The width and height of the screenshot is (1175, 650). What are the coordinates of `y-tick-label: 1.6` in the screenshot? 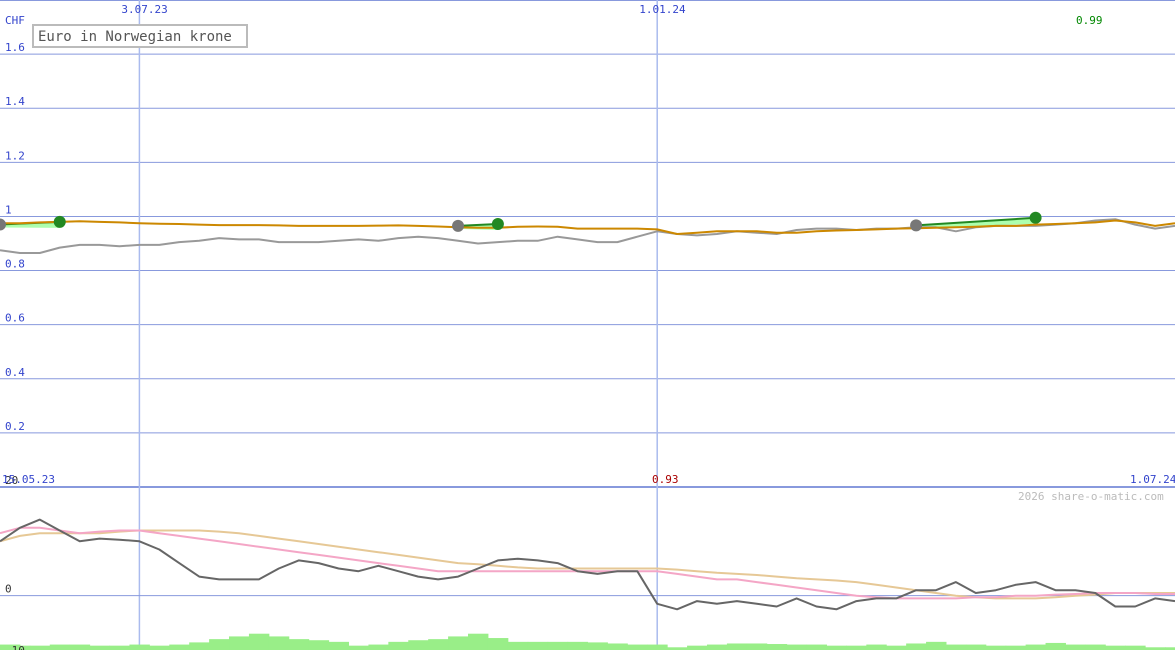 It's located at (15, 47).